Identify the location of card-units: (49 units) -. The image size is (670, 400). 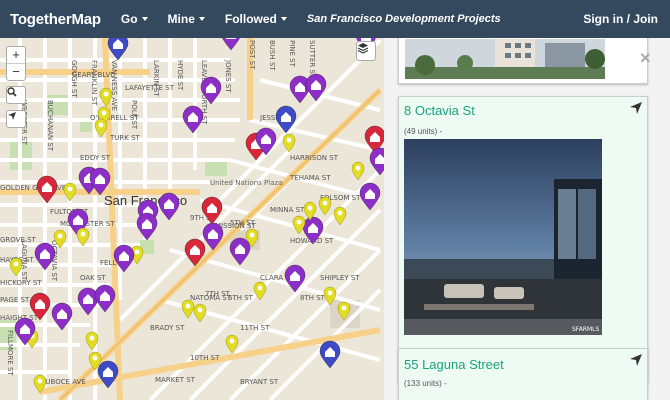
(423, 131).